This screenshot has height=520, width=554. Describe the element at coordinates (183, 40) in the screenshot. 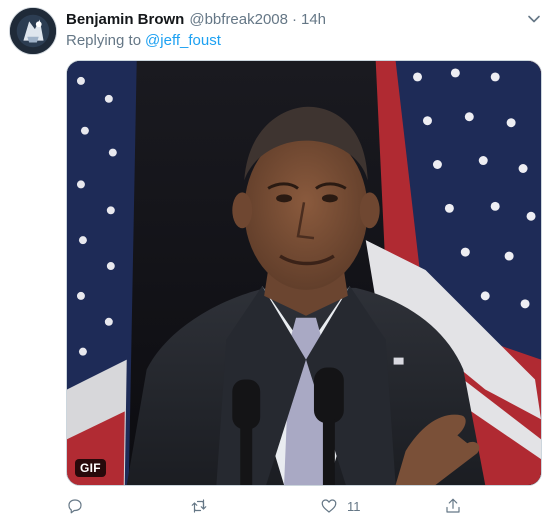

I see `replying-to-handle-link: @jeff_foust` at that location.